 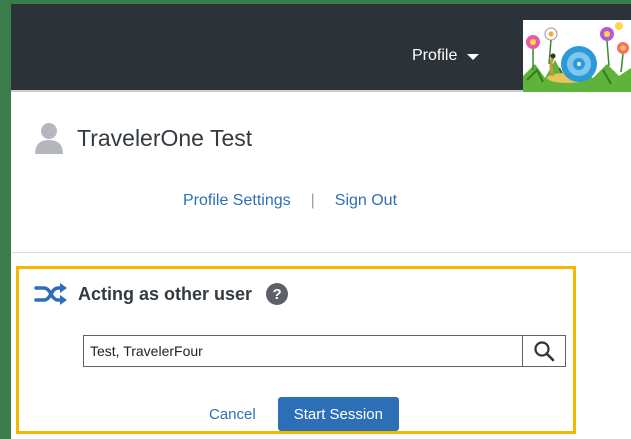 I want to click on user-search-input, so click(x=303, y=351).